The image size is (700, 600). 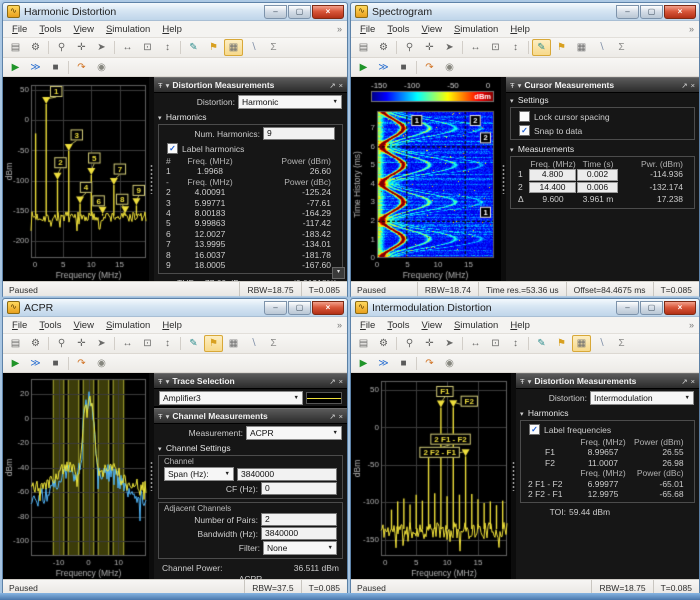 I want to click on cf-input: 0, so click(x=299, y=488).